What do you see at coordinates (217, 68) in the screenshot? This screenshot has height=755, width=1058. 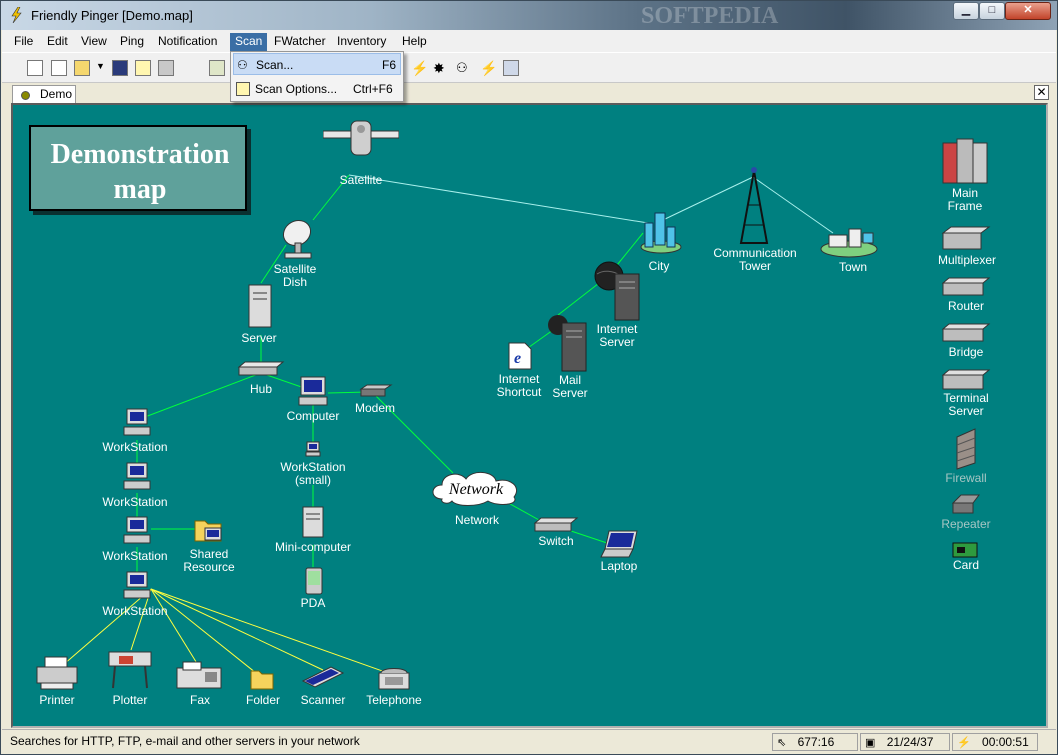 I see `edit-mode-icon` at bounding box center [217, 68].